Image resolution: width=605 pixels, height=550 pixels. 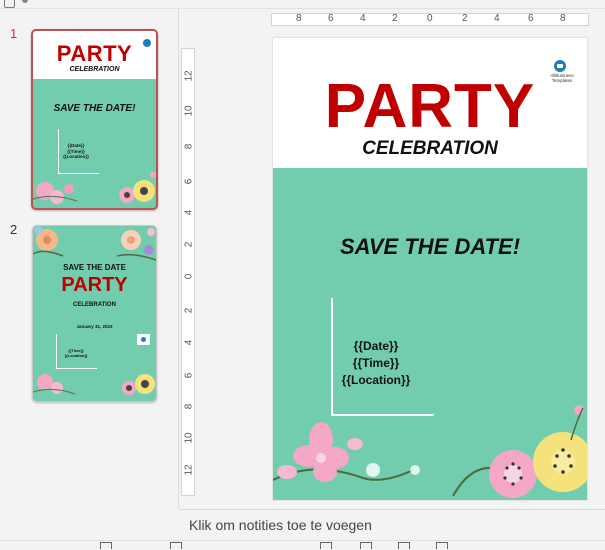 I want to click on save-icon, so click(x=9, y=4).